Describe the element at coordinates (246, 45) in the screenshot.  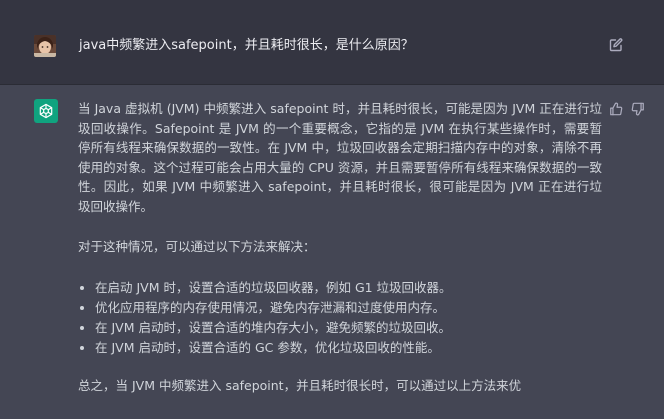
I see `user-message-text: java中频繁进入safepoint，并且耗时很长，是什么原因？` at that location.